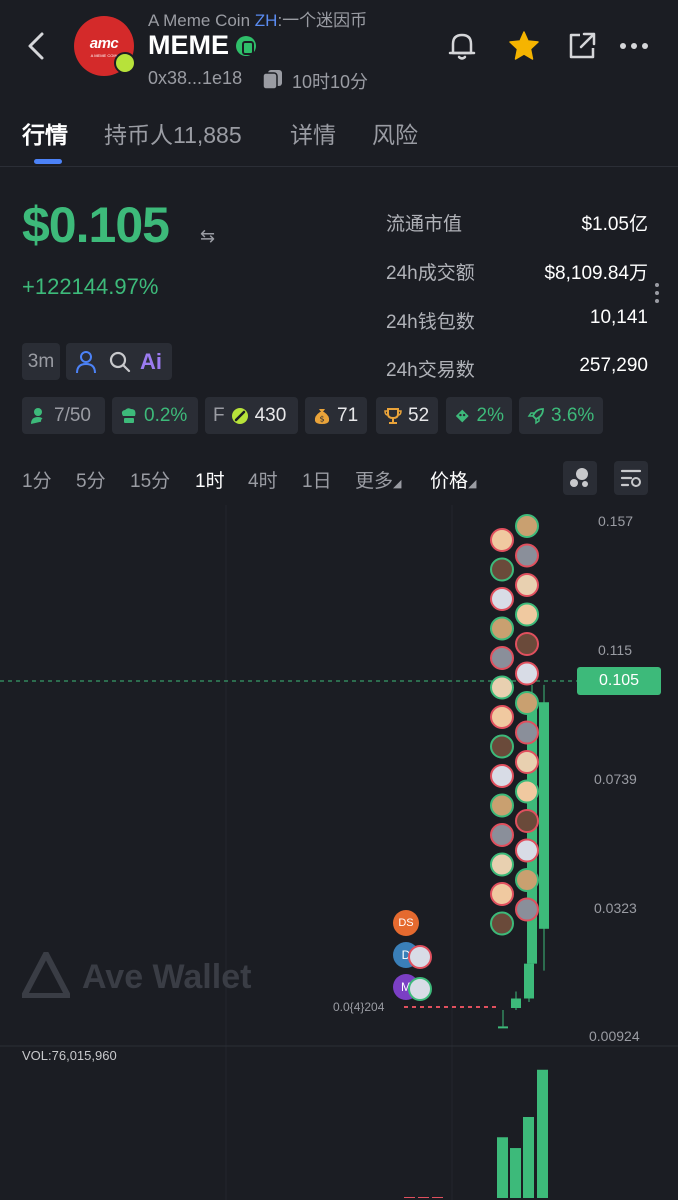  What do you see at coordinates (199, 20) in the screenshot?
I see `description-en: A Meme Coin` at bounding box center [199, 20].